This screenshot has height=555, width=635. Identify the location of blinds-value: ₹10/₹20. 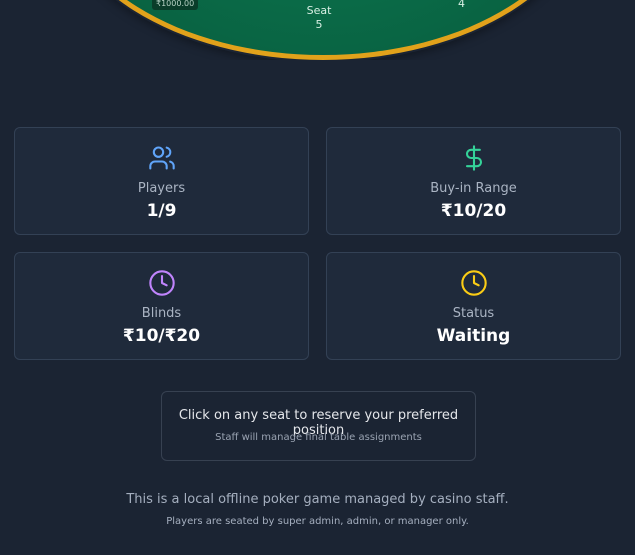
(161, 336).